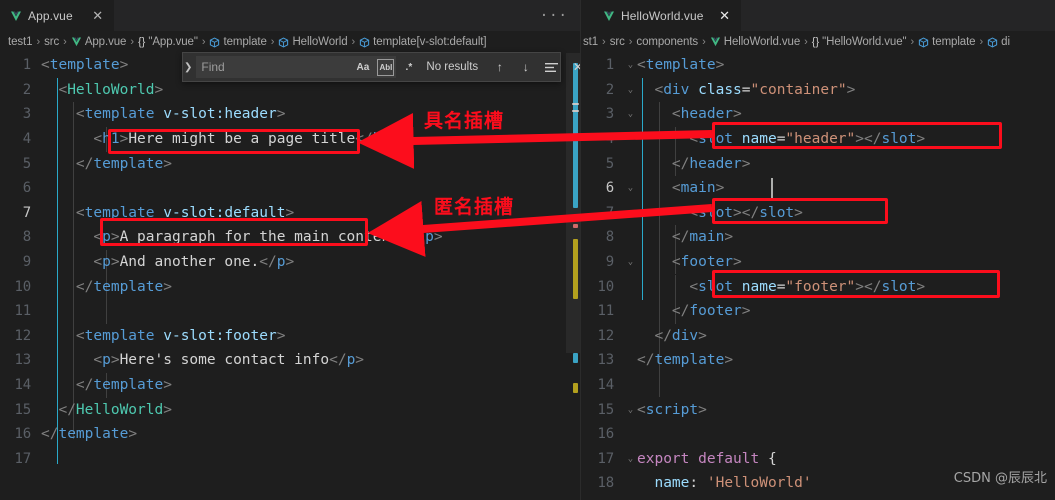 Image resolution: width=1055 pixels, height=500 pixels. What do you see at coordinates (26, 188) in the screenshot?
I see `line-number: 6` at bounding box center [26, 188].